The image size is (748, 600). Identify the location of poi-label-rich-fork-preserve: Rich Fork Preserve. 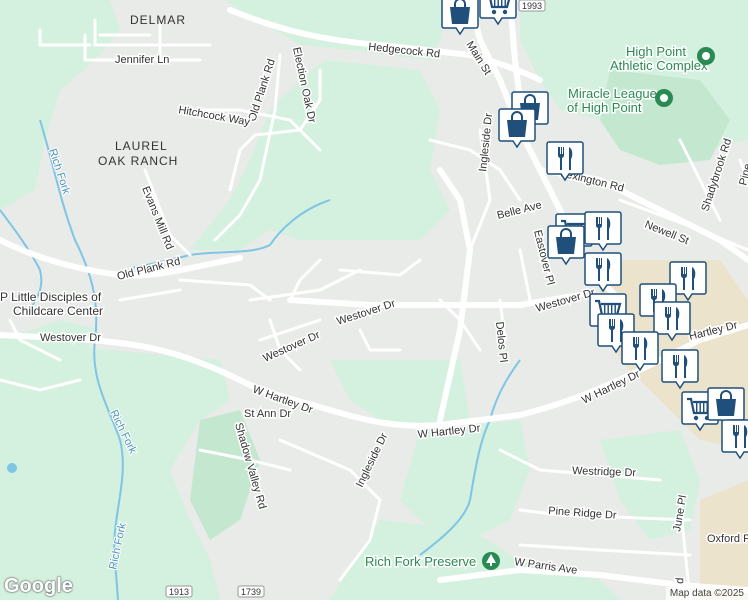
(420, 561).